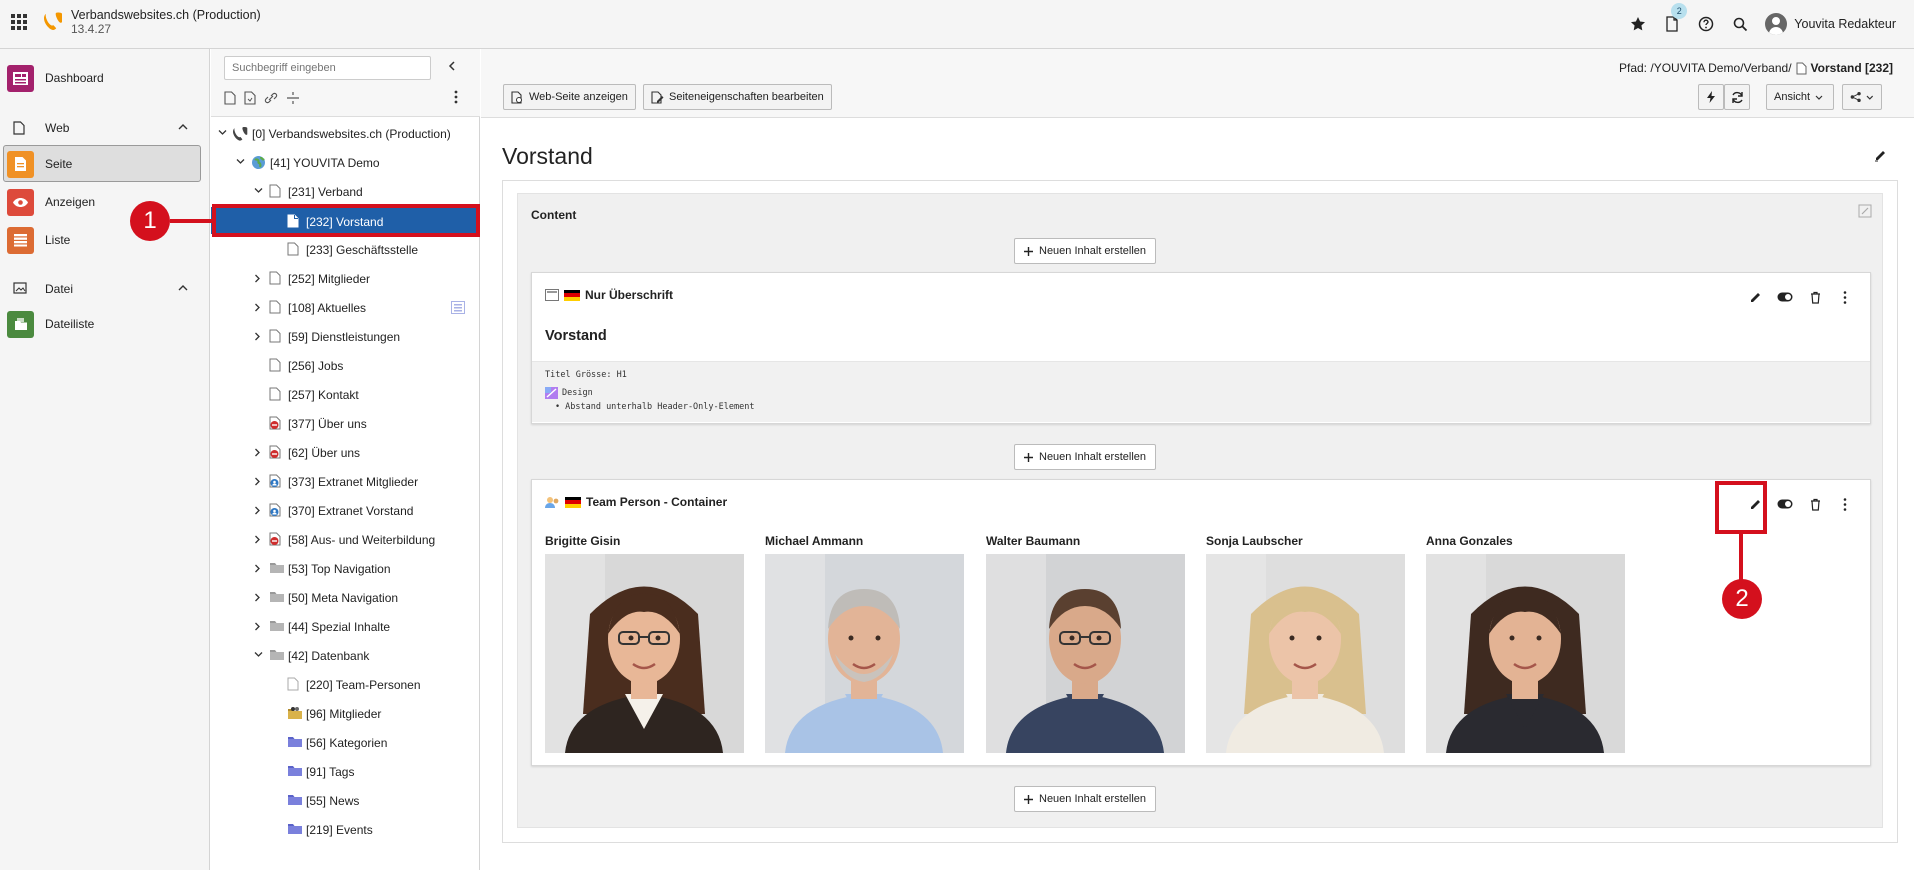 The width and height of the screenshot is (1914, 870). What do you see at coordinates (250, 98) in the screenshot?
I see `new-page-special-icon` at bounding box center [250, 98].